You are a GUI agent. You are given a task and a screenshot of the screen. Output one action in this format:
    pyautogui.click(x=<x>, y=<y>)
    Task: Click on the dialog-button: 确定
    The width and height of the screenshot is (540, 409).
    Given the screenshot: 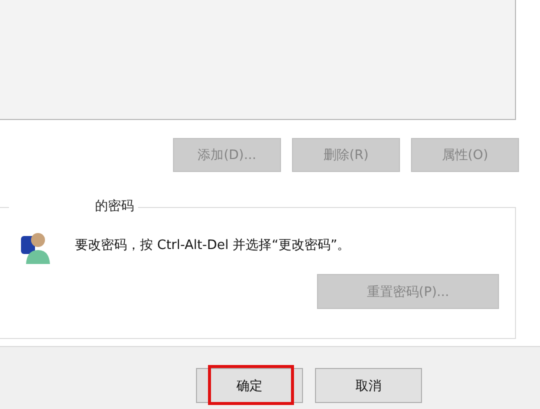 What is the action you would take?
    pyautogui.click(x=249, y=385)
    